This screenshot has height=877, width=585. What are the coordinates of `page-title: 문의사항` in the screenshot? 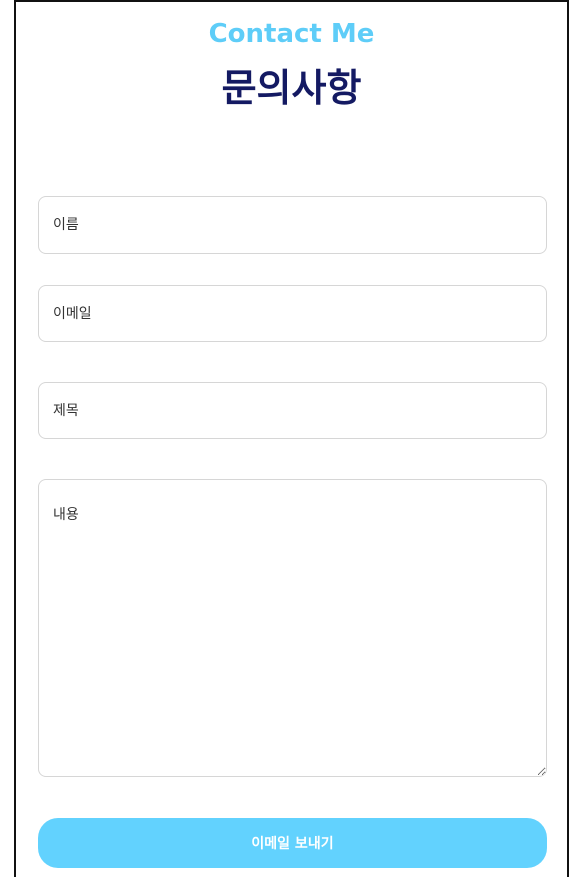 It's located at (291, 88).